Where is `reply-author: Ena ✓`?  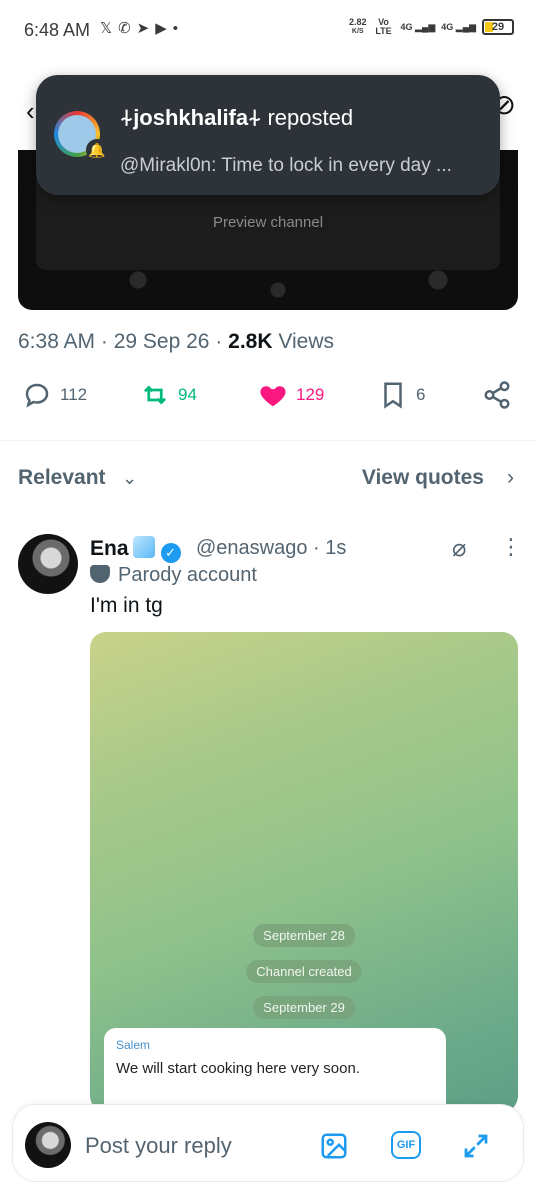 reply-author: Ena ✓ is located at coordinates (135, 549).